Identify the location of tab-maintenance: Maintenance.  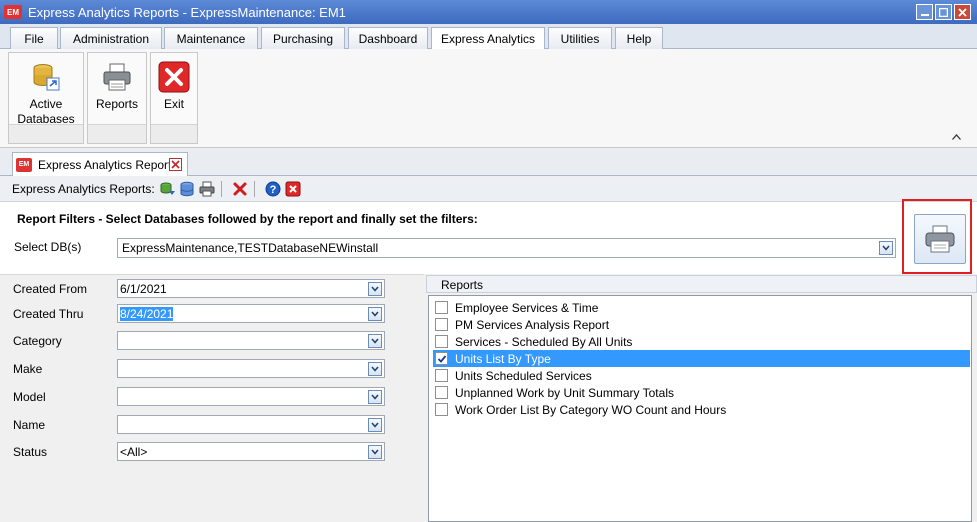
(211, 38).